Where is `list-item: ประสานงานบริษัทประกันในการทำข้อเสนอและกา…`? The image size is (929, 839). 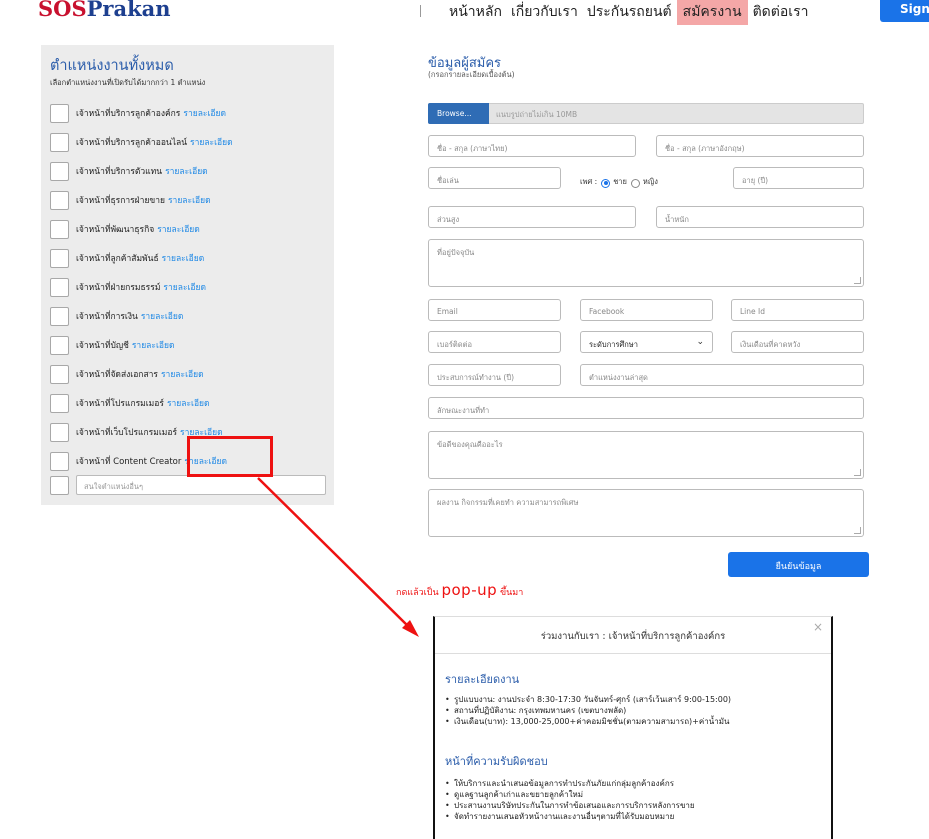
list-item: ประสานงานบริษัทประกันในการทำข้อเสนอและกา… is located at coordinates (570, 804).